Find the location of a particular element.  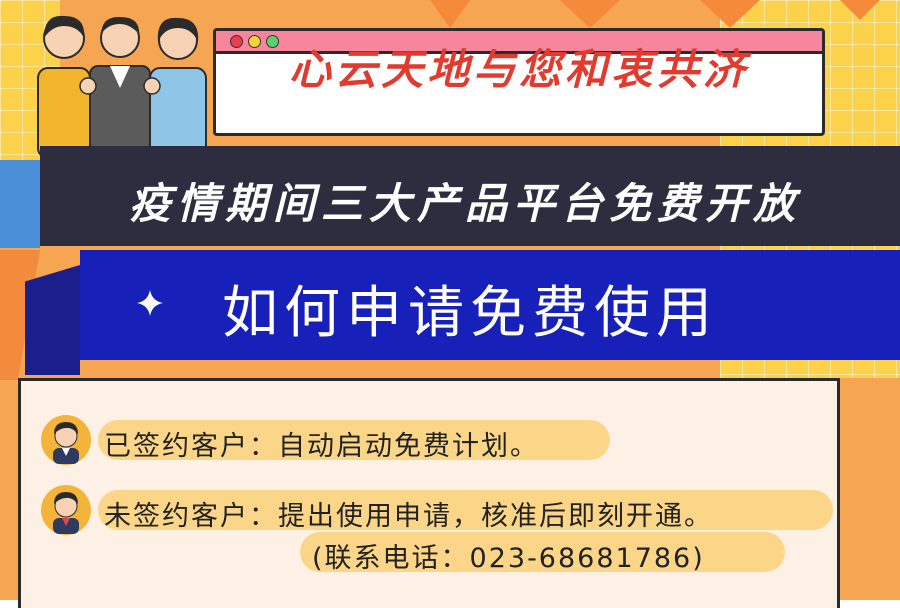

prospect-avatar-icon is located at coordinates (66, 510).